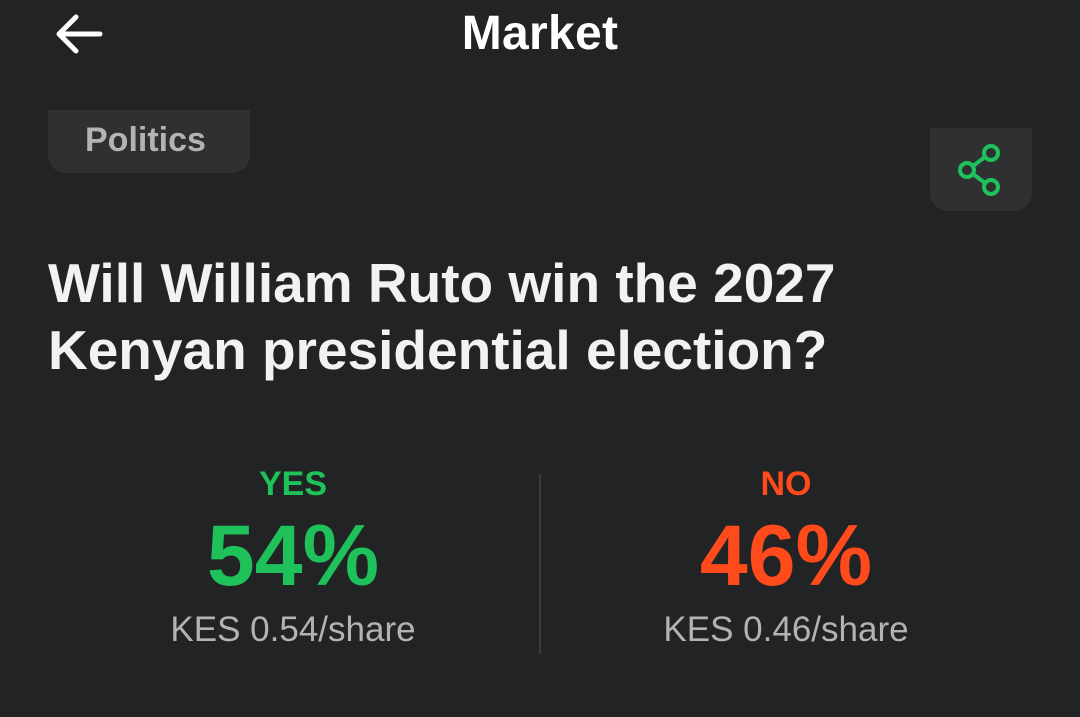 This screenshot has height=717, width=1080. I want to click on outcome-no: NO 46% KES 0.46/share, so click(786, 557).